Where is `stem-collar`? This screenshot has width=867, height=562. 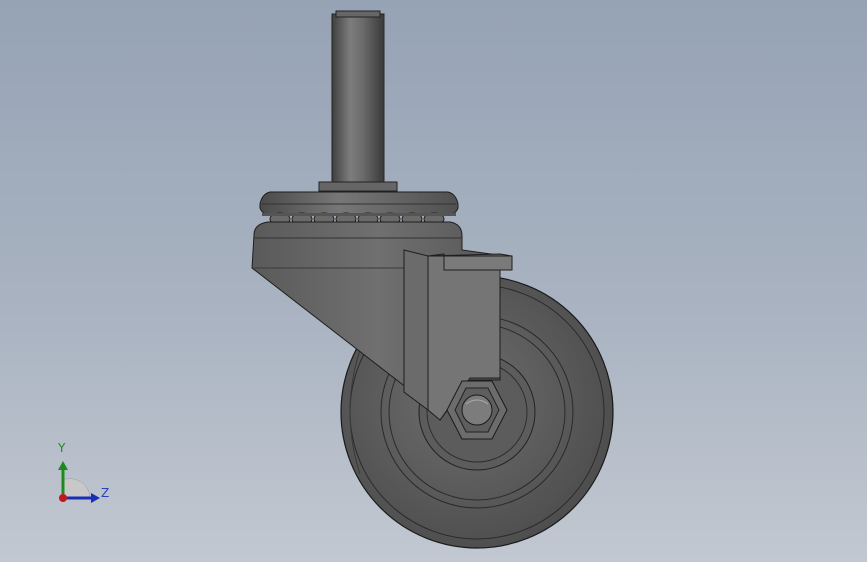 stem-collar is located at coordinates (358, 186).